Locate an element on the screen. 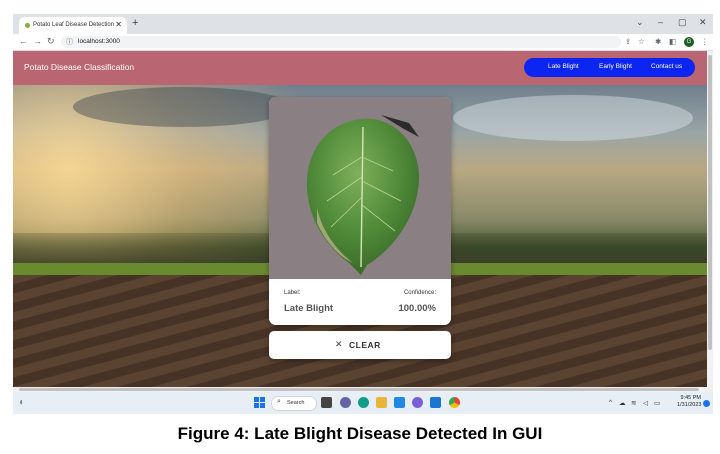 The height and width of the screenshot is (454, 720). maximize-icon: ▢ is located at coordinates (682, 22).